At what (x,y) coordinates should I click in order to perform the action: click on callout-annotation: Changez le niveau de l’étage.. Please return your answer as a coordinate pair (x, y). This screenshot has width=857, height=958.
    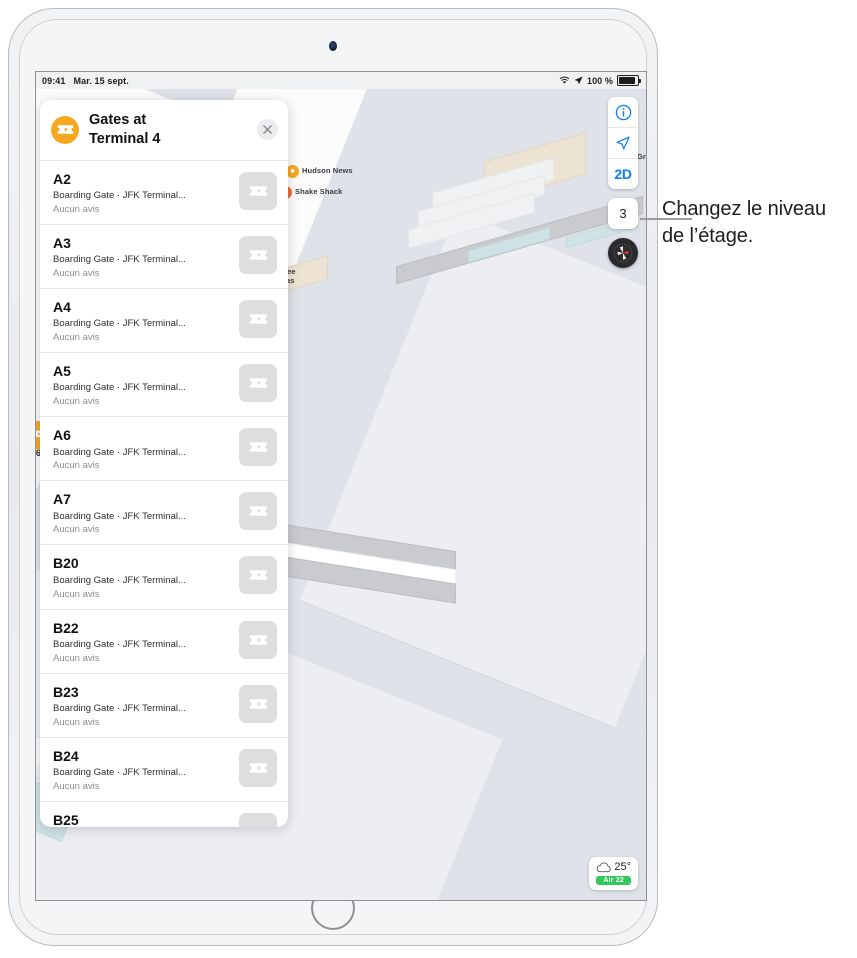
    Looking at the image, I should click on (757, 222).